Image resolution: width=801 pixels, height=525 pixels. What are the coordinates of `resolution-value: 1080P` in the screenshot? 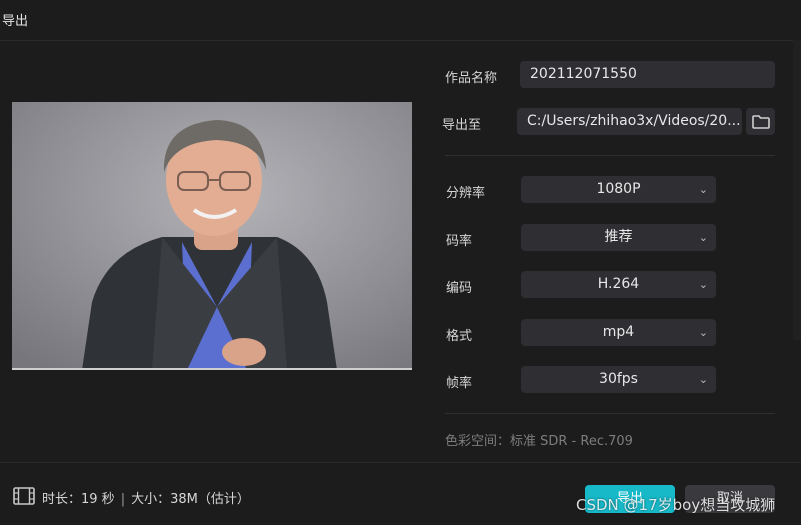 It's located at (618, 189).